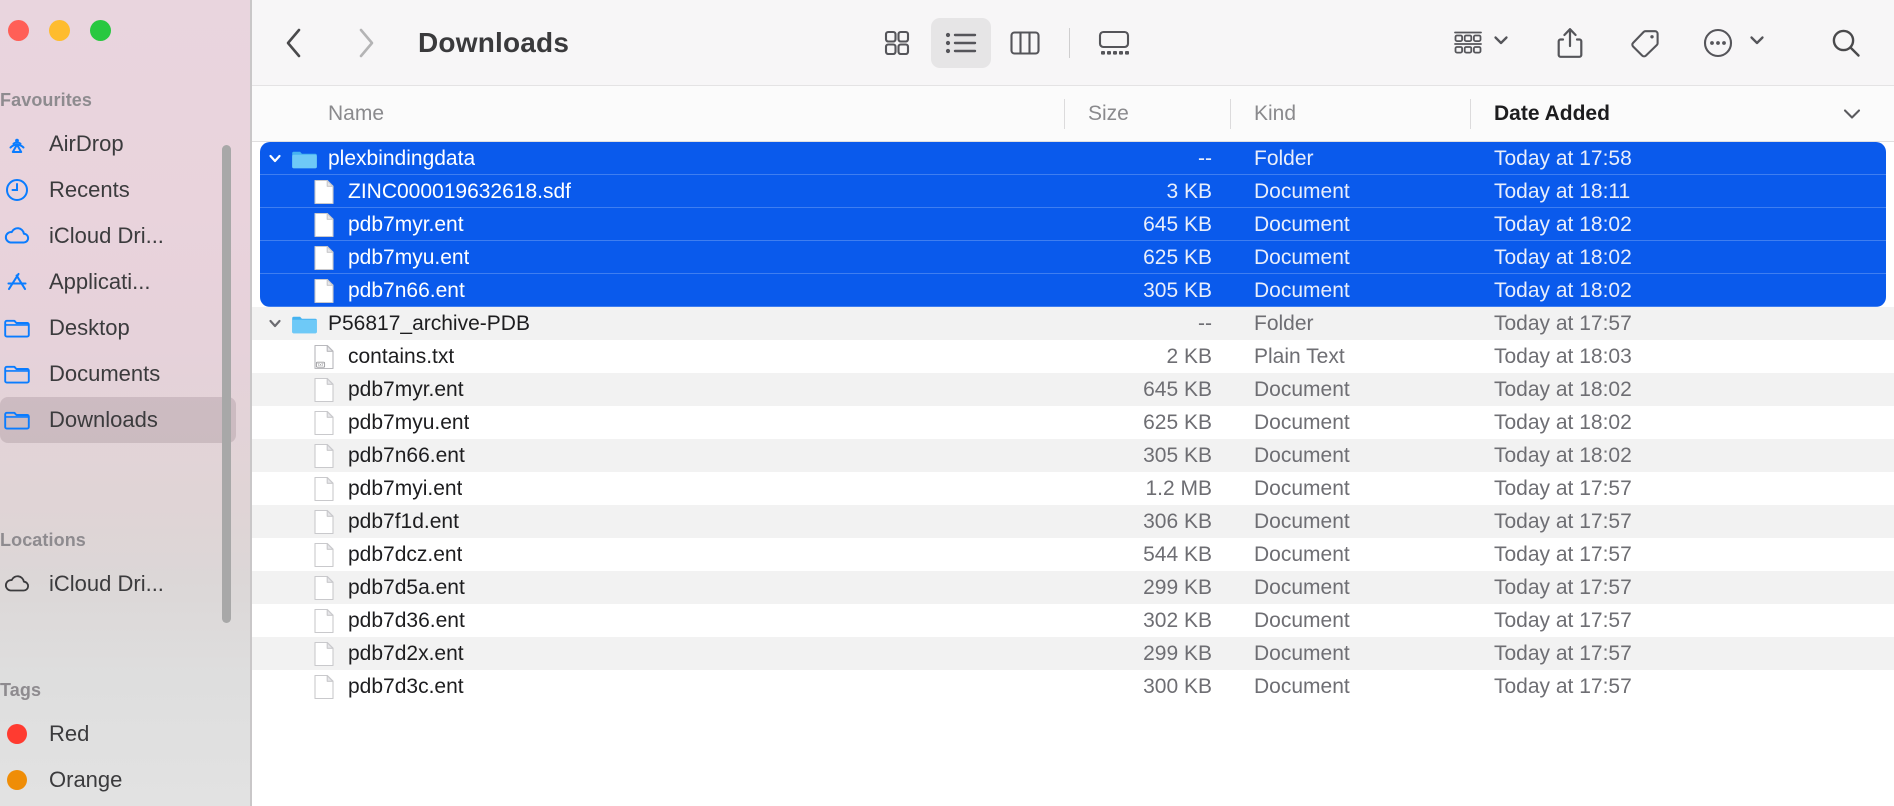 This screenshot has height=806, width=1894. Describe the element at coordinates (1644, 43) in the screenshot. I see `tag-button` at that location.